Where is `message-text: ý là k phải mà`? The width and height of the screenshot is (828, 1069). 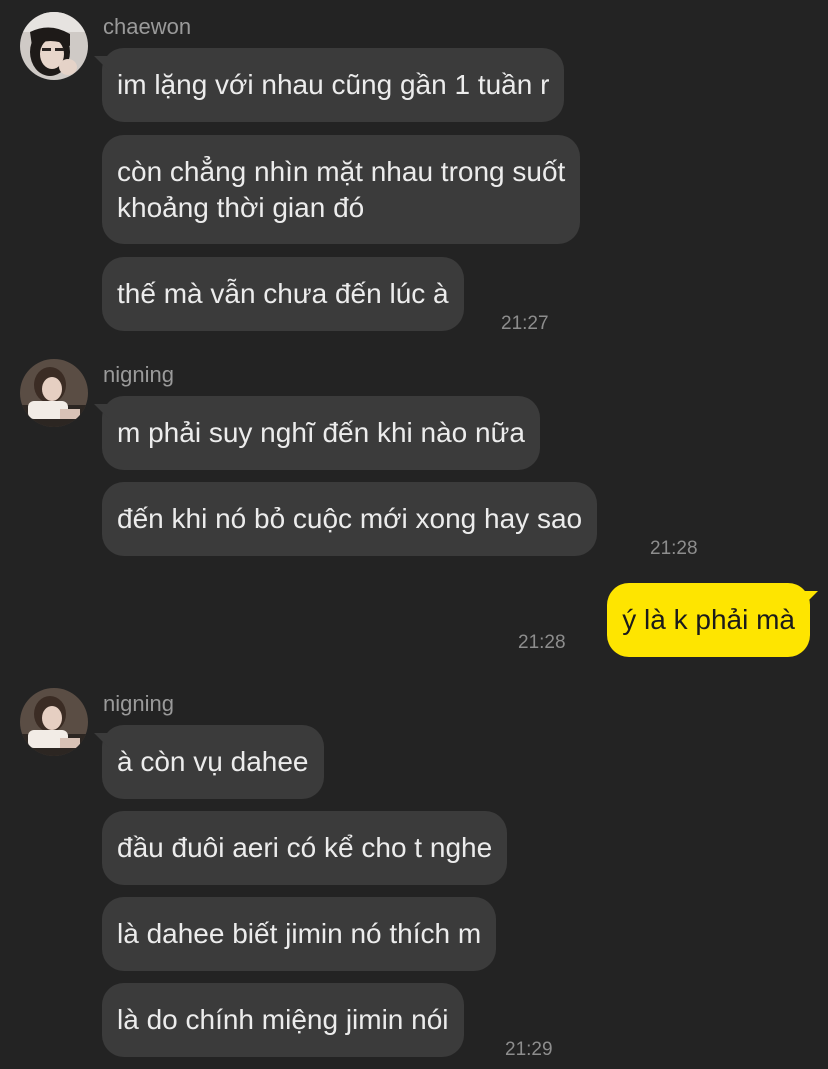 message-text: ý là k phải mà is located at coordinates (708, 619).